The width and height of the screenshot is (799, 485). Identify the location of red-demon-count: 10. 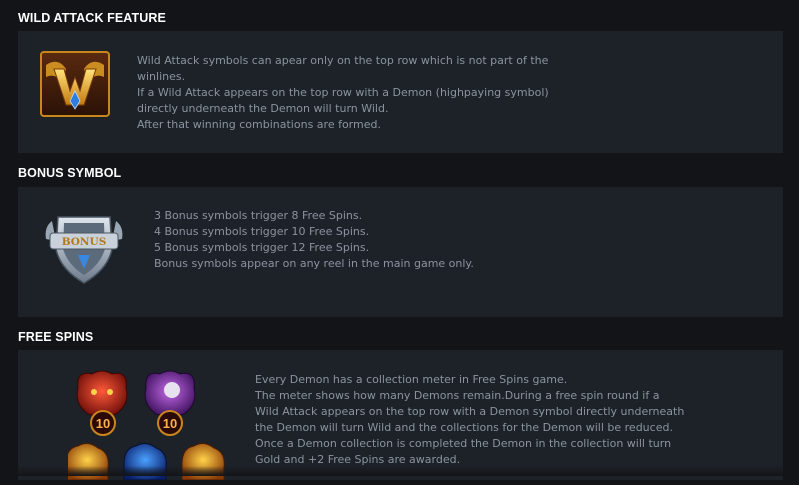
(103, 423).